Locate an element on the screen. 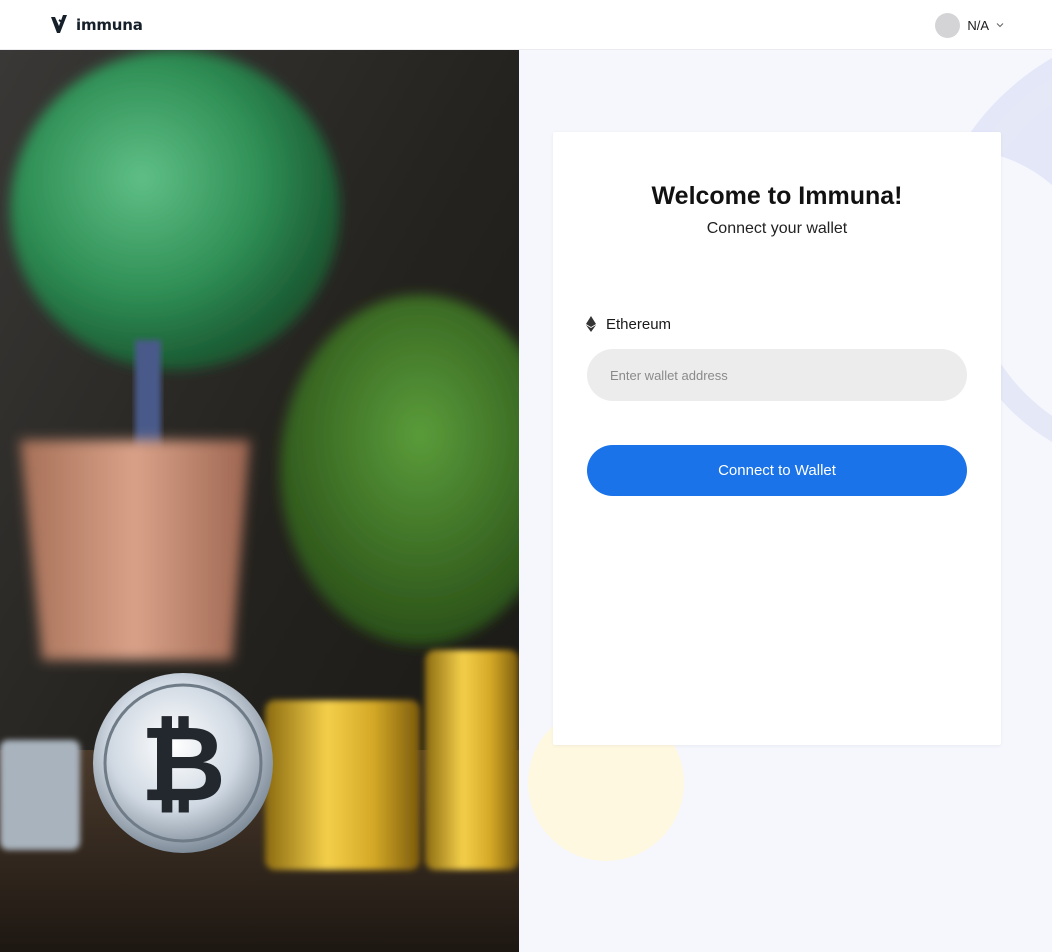 Image resolution: width=1052 pixels, height=952 pixels. user-menu: N/A is located at coordinates (969, 25).